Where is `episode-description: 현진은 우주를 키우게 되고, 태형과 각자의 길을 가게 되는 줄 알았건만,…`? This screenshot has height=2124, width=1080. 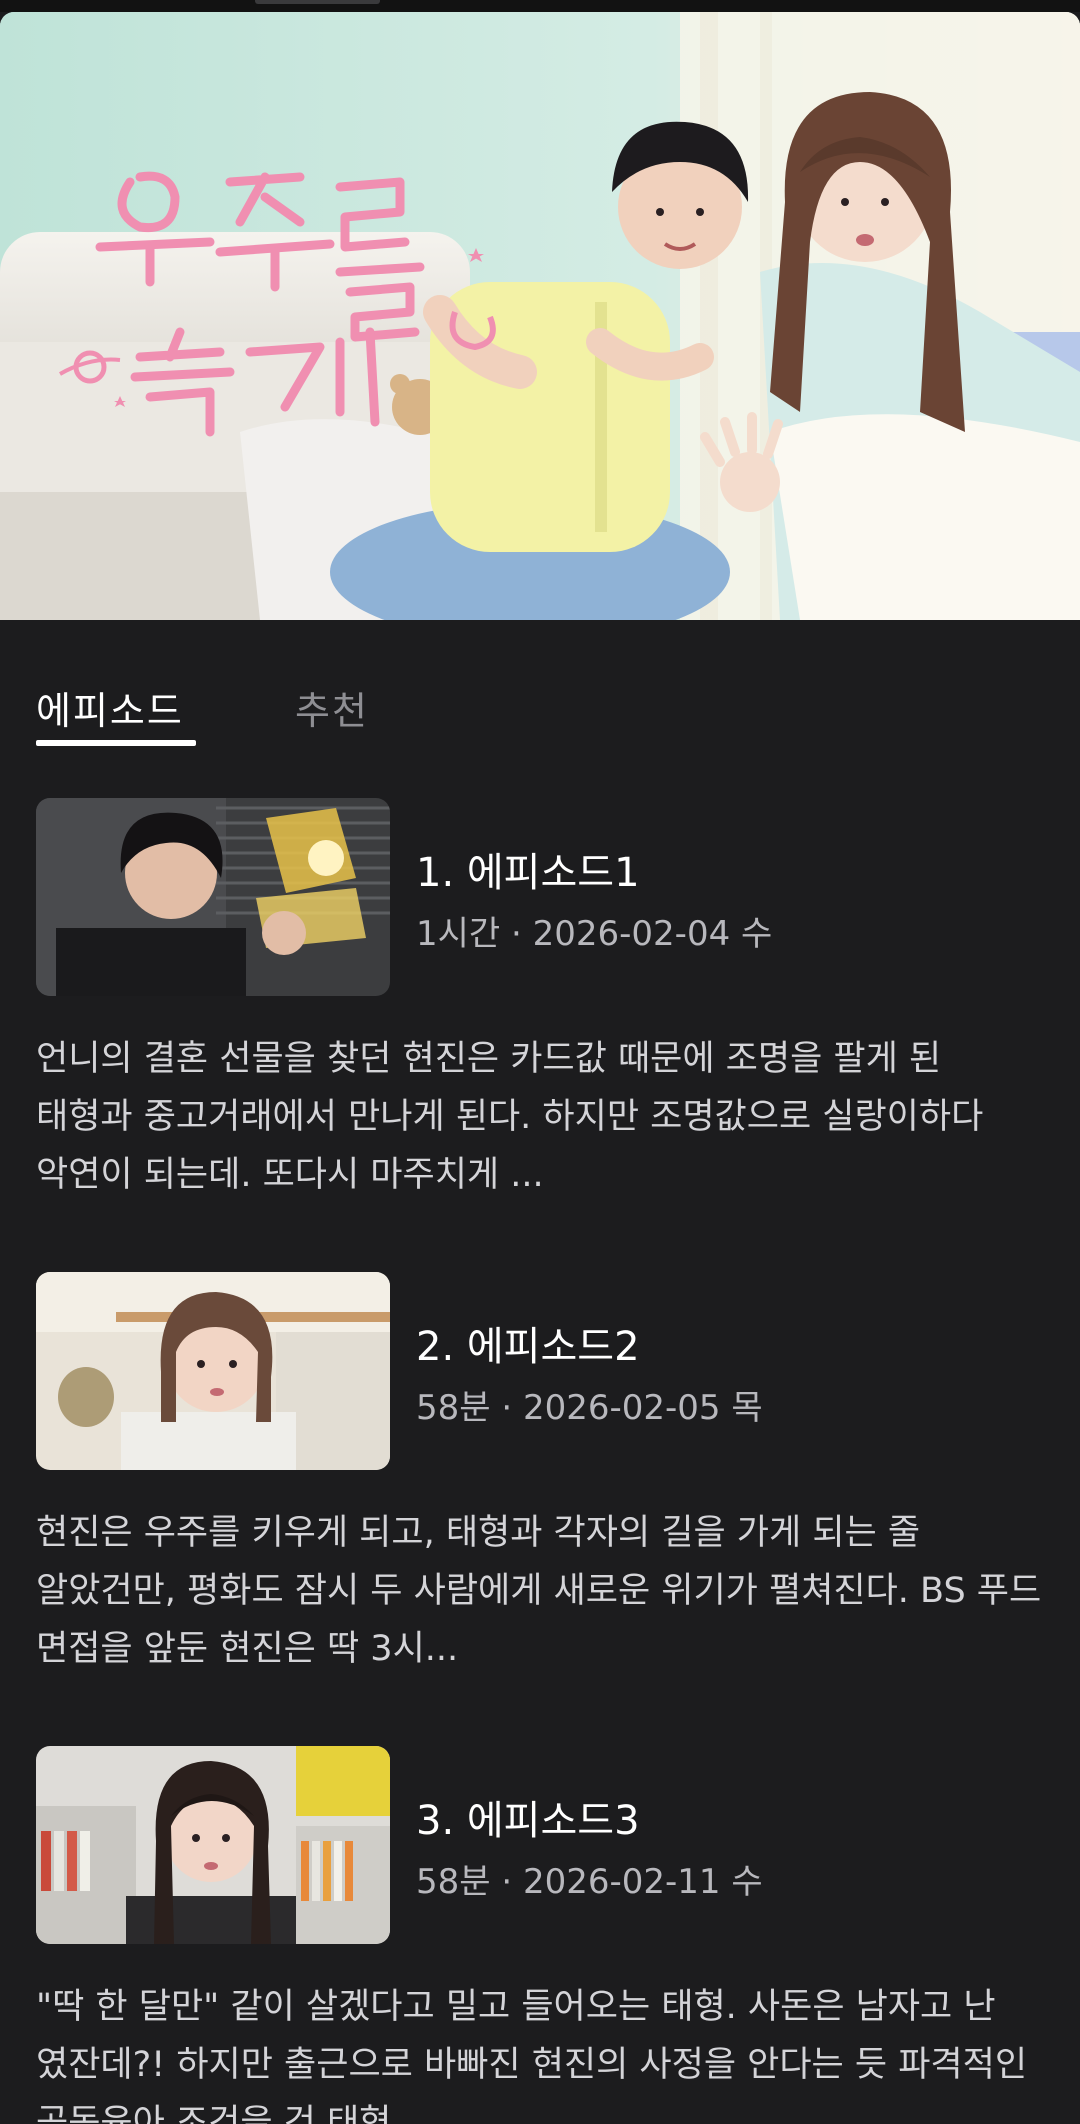 episode-description: 현진은 우주를 키우게 되고, 태형과 각자의 길을 가게 되는 줄 알았건만,… is located at coordinates (539, 1591).